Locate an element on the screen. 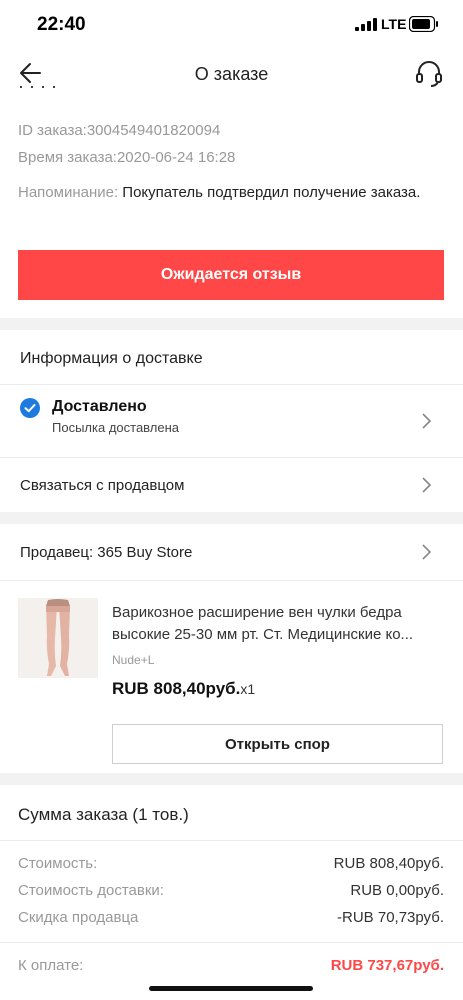 The image size is (463, 1000). network-label: LTE is located at coordinates (394, 24).